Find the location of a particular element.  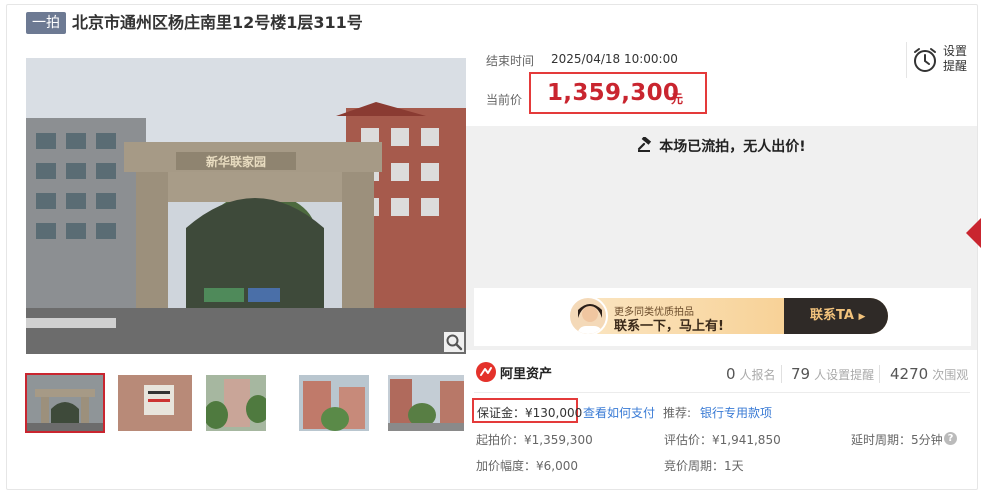

play-arrow-icon: ▶ is located at coordinates (862, 317).